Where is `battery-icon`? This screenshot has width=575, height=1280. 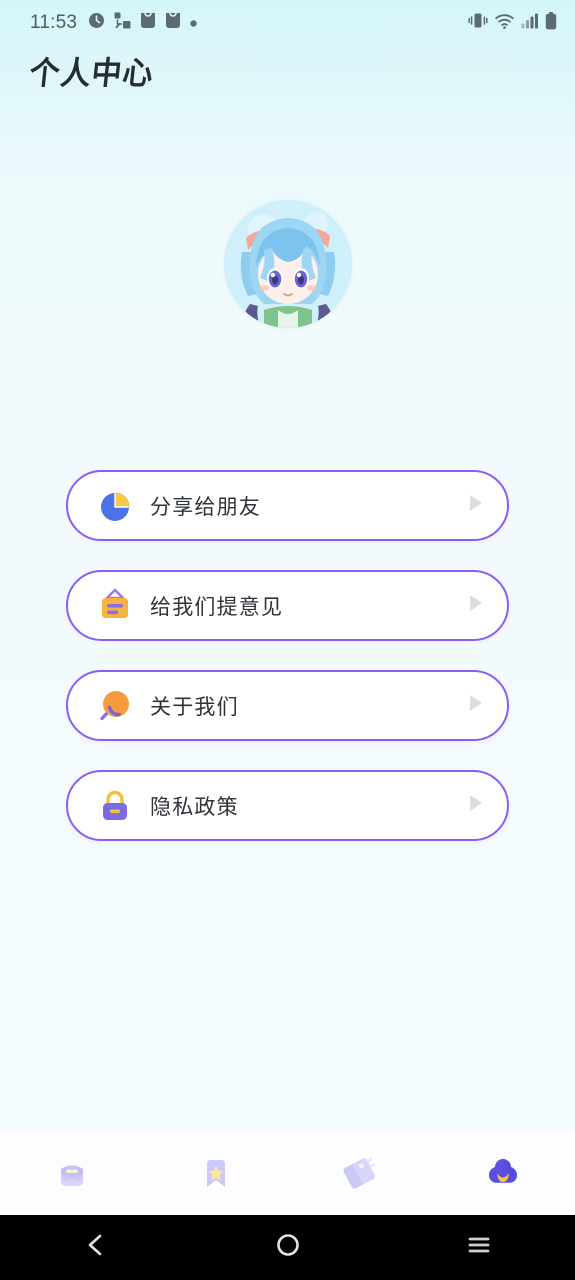 battery-icon is located at coordinates (551, 23).